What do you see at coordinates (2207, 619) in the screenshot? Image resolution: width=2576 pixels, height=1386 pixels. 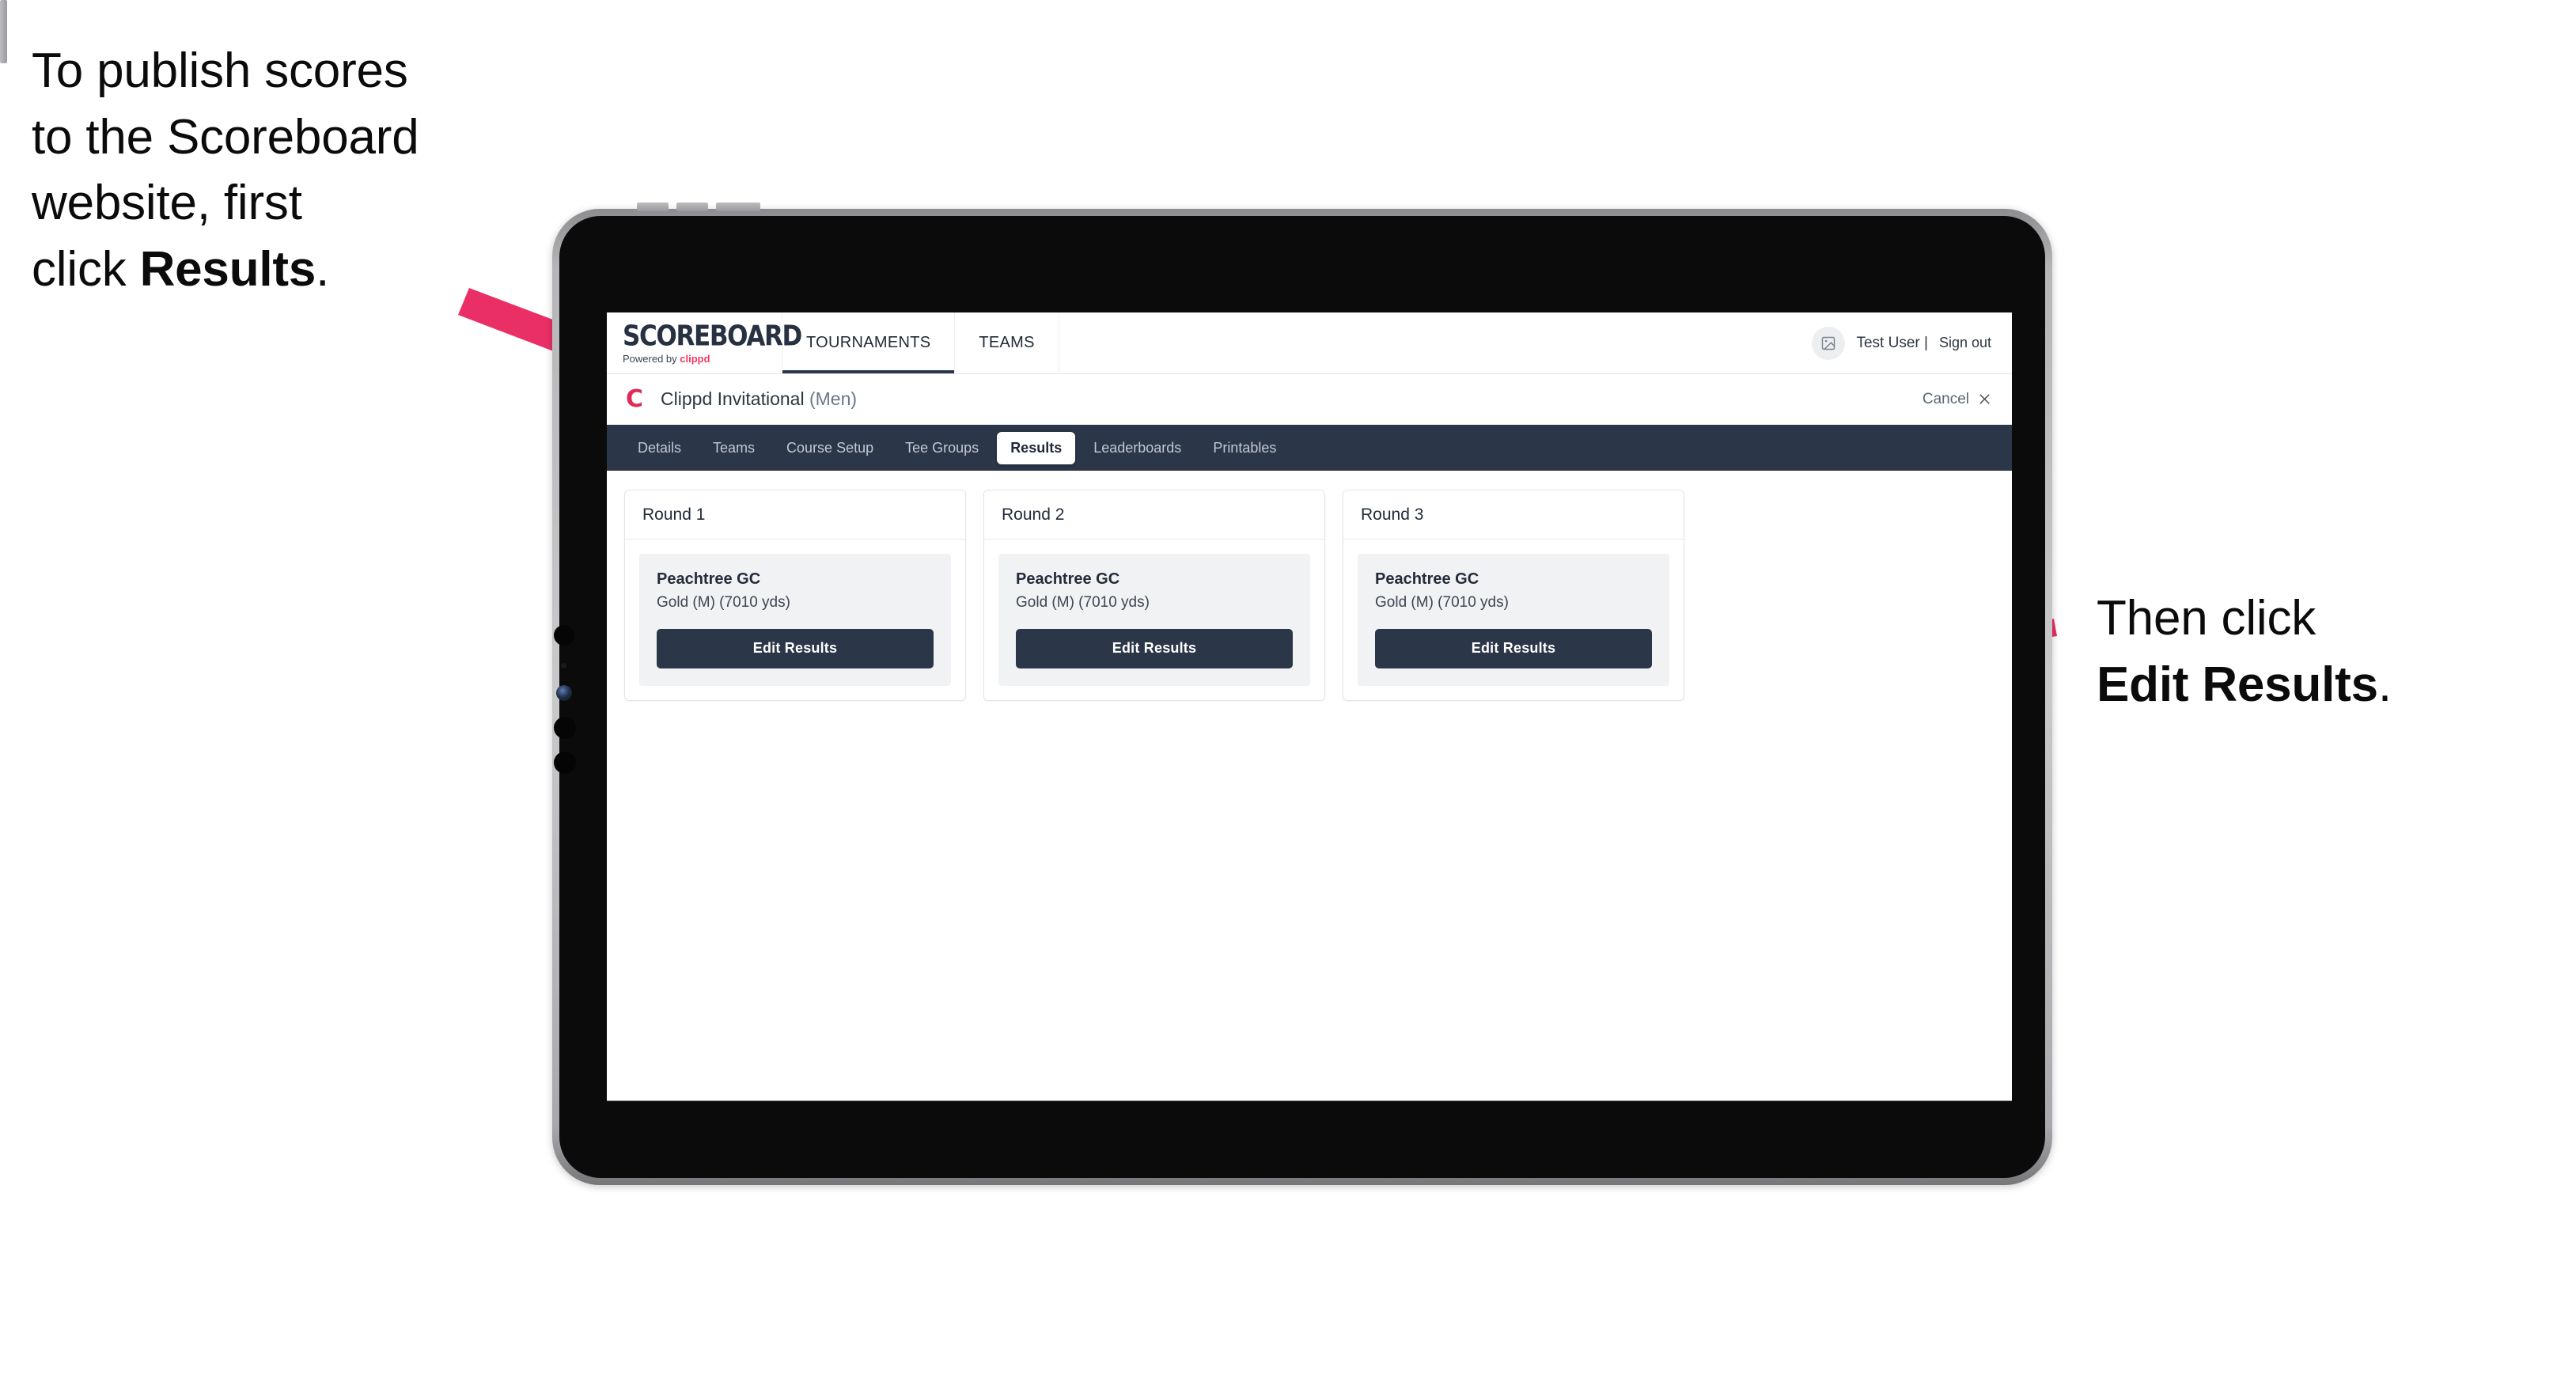 I see `annotation-right-line1: Then click` at bounding box center [2207, 619].